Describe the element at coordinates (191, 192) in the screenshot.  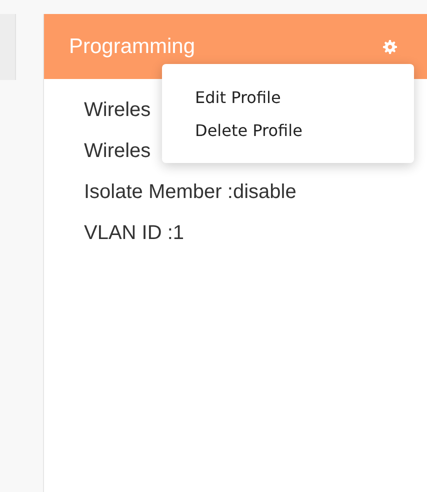
I see `profile-detail: Isolate Member :disable` at that location.